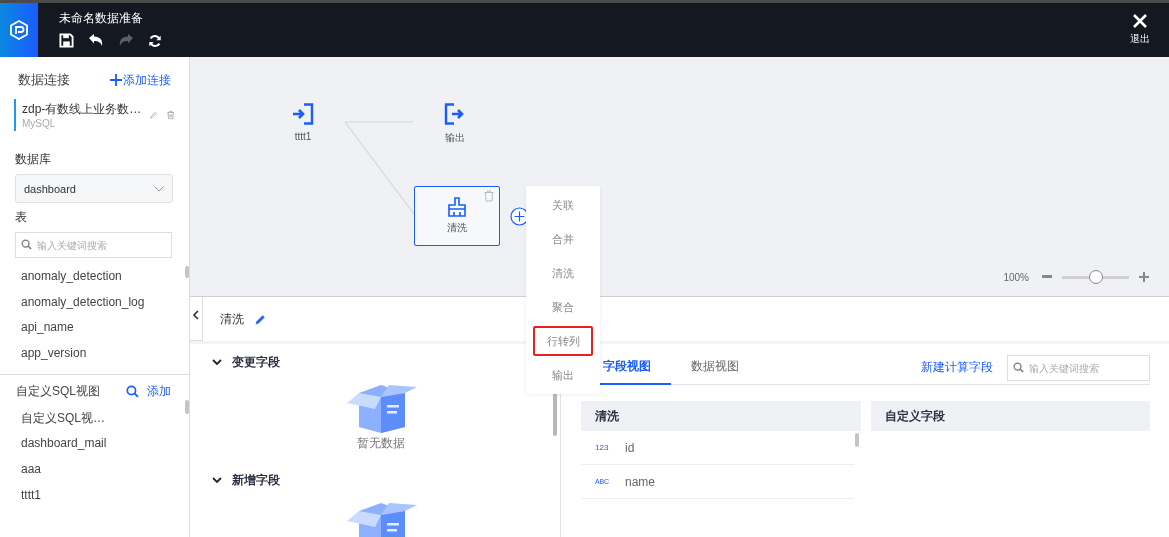  I want to click on table-item: anomaly_detection_log, so click(105, 302).